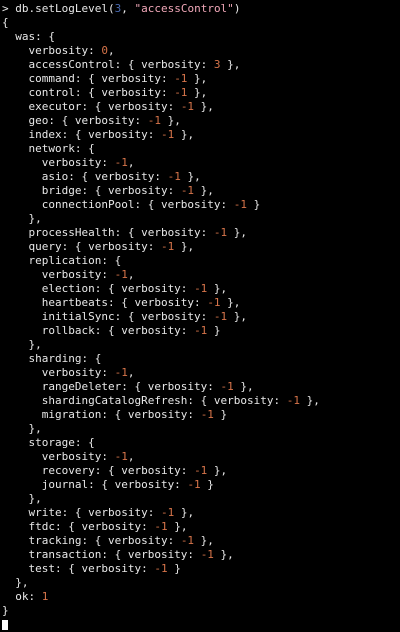  What do you see at coordinates (111, 386) in the screenshot?
I see `token-text: rangeDeleter: { verbosity:` at bounding box center [111, 386].